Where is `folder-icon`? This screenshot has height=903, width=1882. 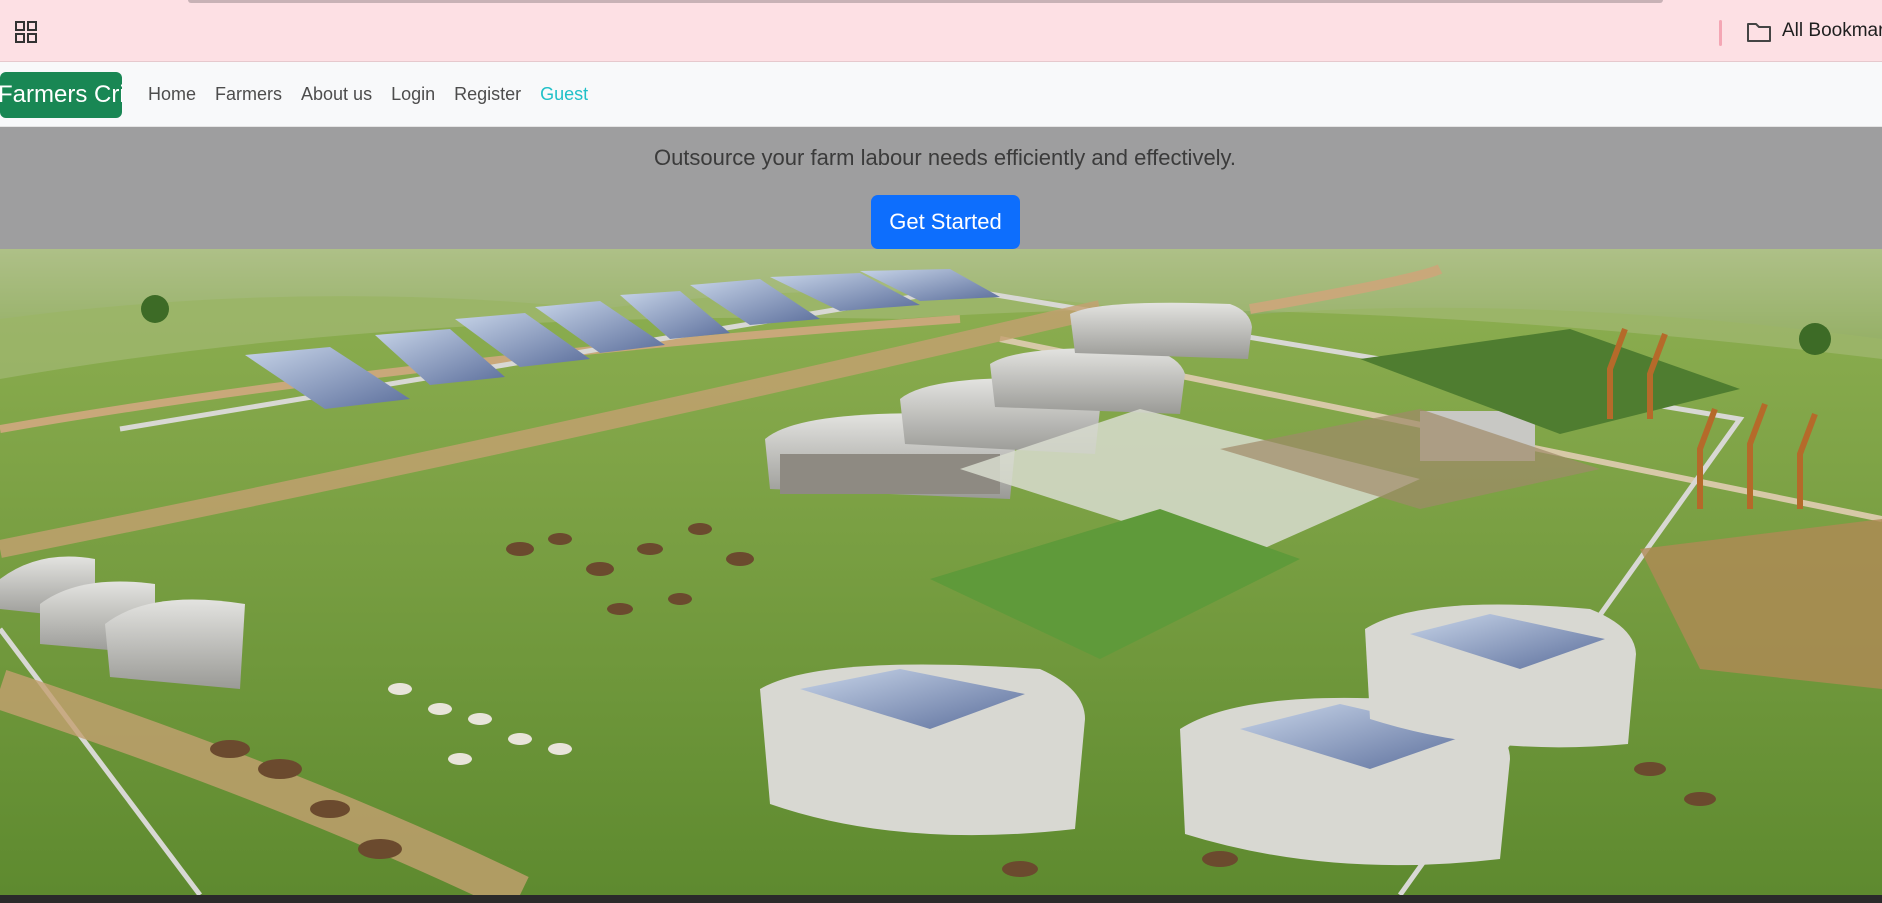 folder-icon is located at coordinates (1759, 32).